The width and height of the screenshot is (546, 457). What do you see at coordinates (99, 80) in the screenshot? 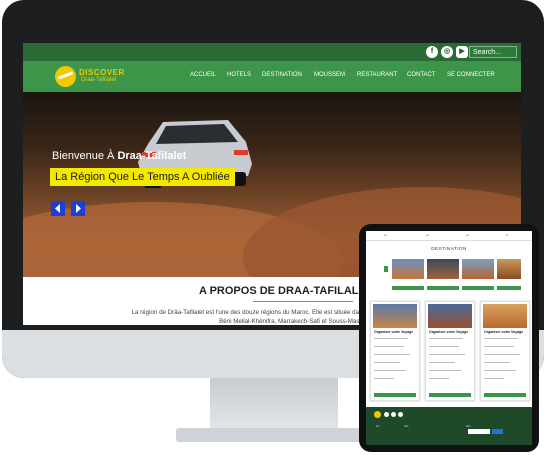
I see `logo-subtext: Draa-Tafilalet` at bounding box center [99, 80].